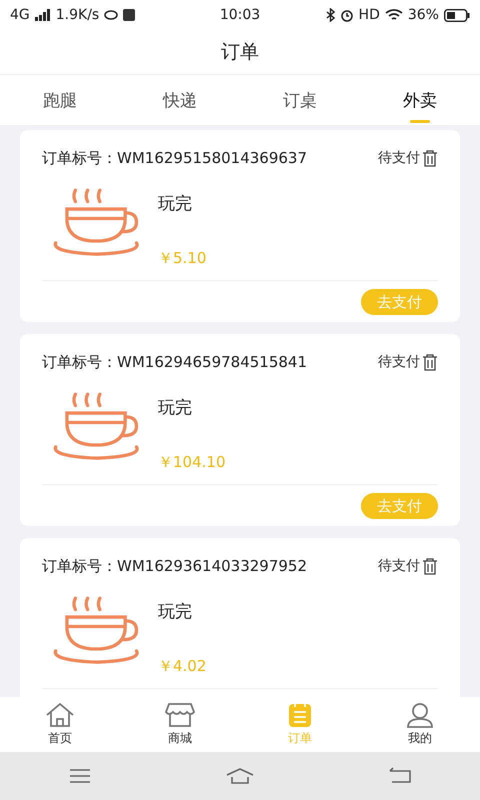 This screenshot has width=480, height=800. Describe the element at coordinates (347, 15) in the screenshot. I see `alarm-icon` at that location.